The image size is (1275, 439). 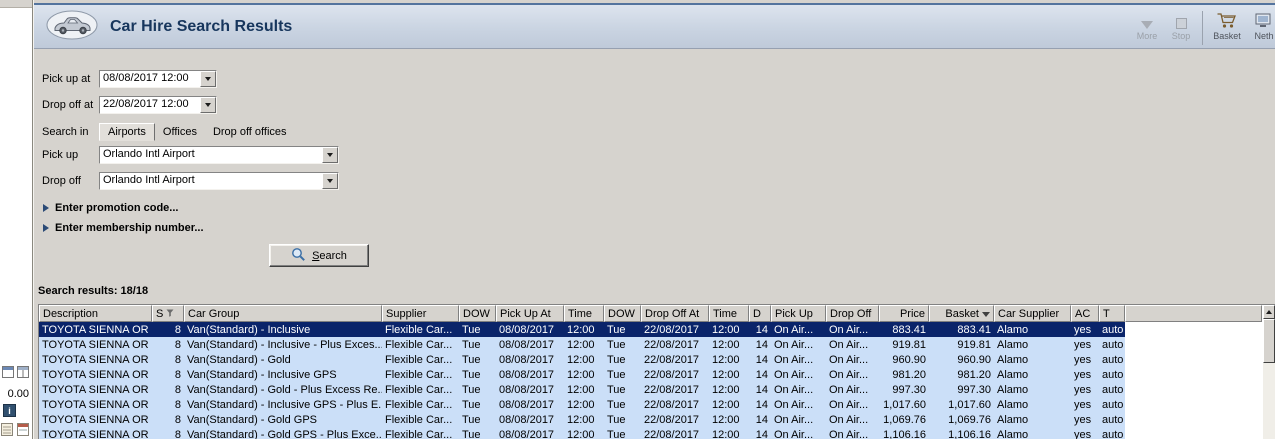 What do you see at coordinates (729, 313) in the screenshot?
I see `col-time-dropoff: Time` at bounding box center [729, 313].